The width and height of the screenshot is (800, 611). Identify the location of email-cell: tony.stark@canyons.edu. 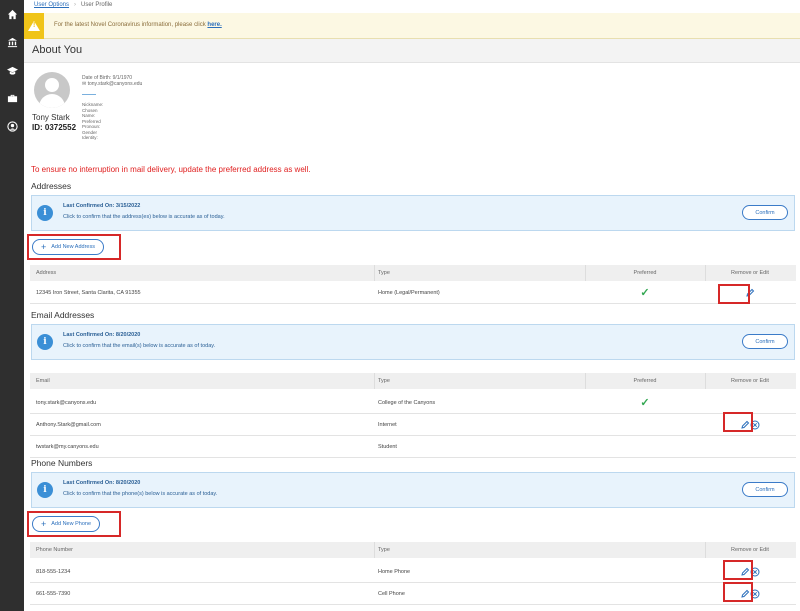
(66, 402).